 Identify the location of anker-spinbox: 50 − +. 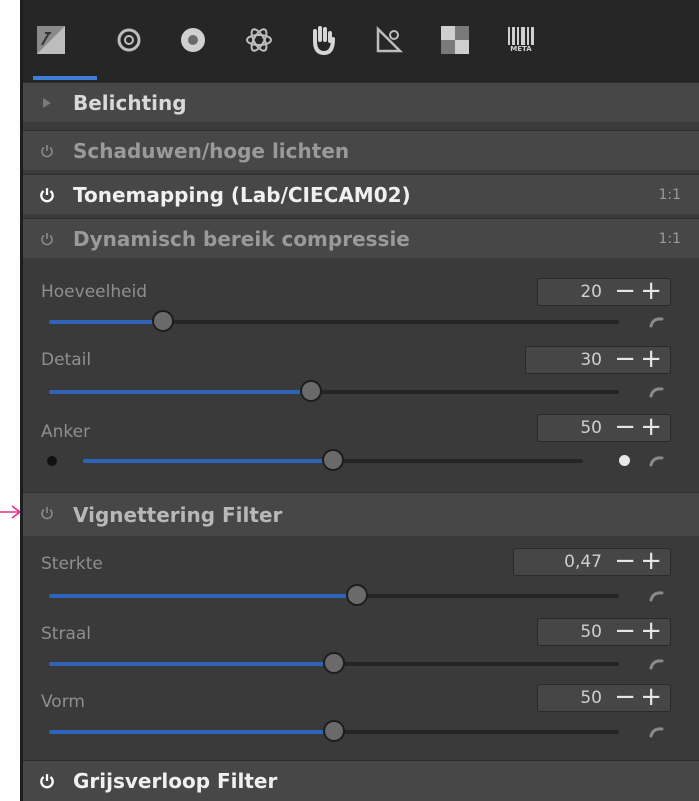
(604, 427).